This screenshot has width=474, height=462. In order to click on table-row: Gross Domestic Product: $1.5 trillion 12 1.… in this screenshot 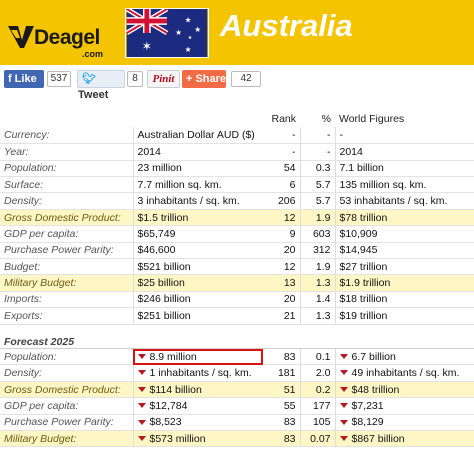, I will do `click(237, 218)`.